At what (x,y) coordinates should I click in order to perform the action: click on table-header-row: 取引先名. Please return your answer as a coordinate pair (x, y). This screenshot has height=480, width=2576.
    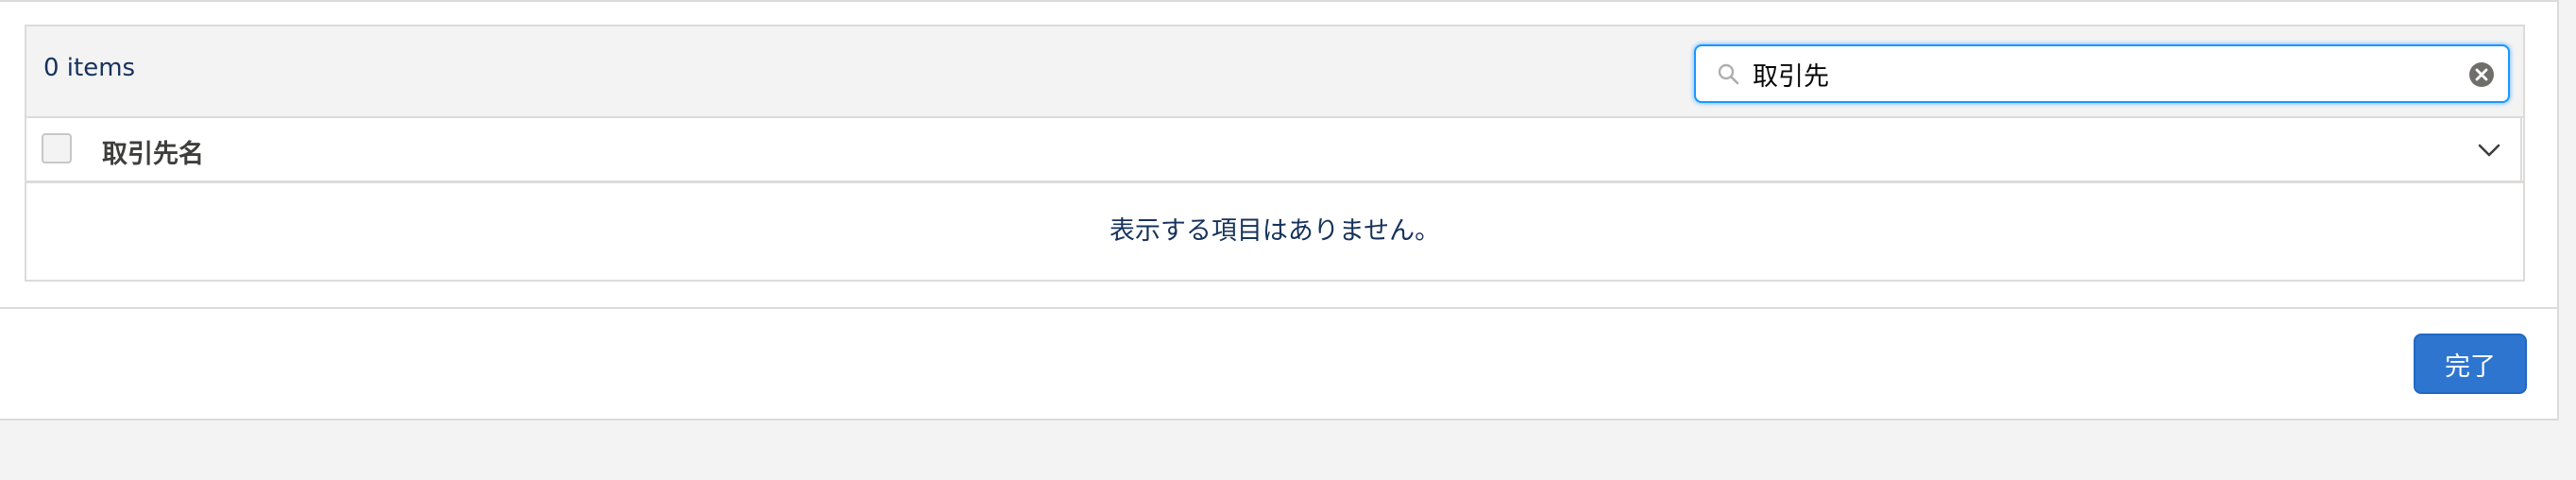
    Looking at the image, I should click on (1274, 150).